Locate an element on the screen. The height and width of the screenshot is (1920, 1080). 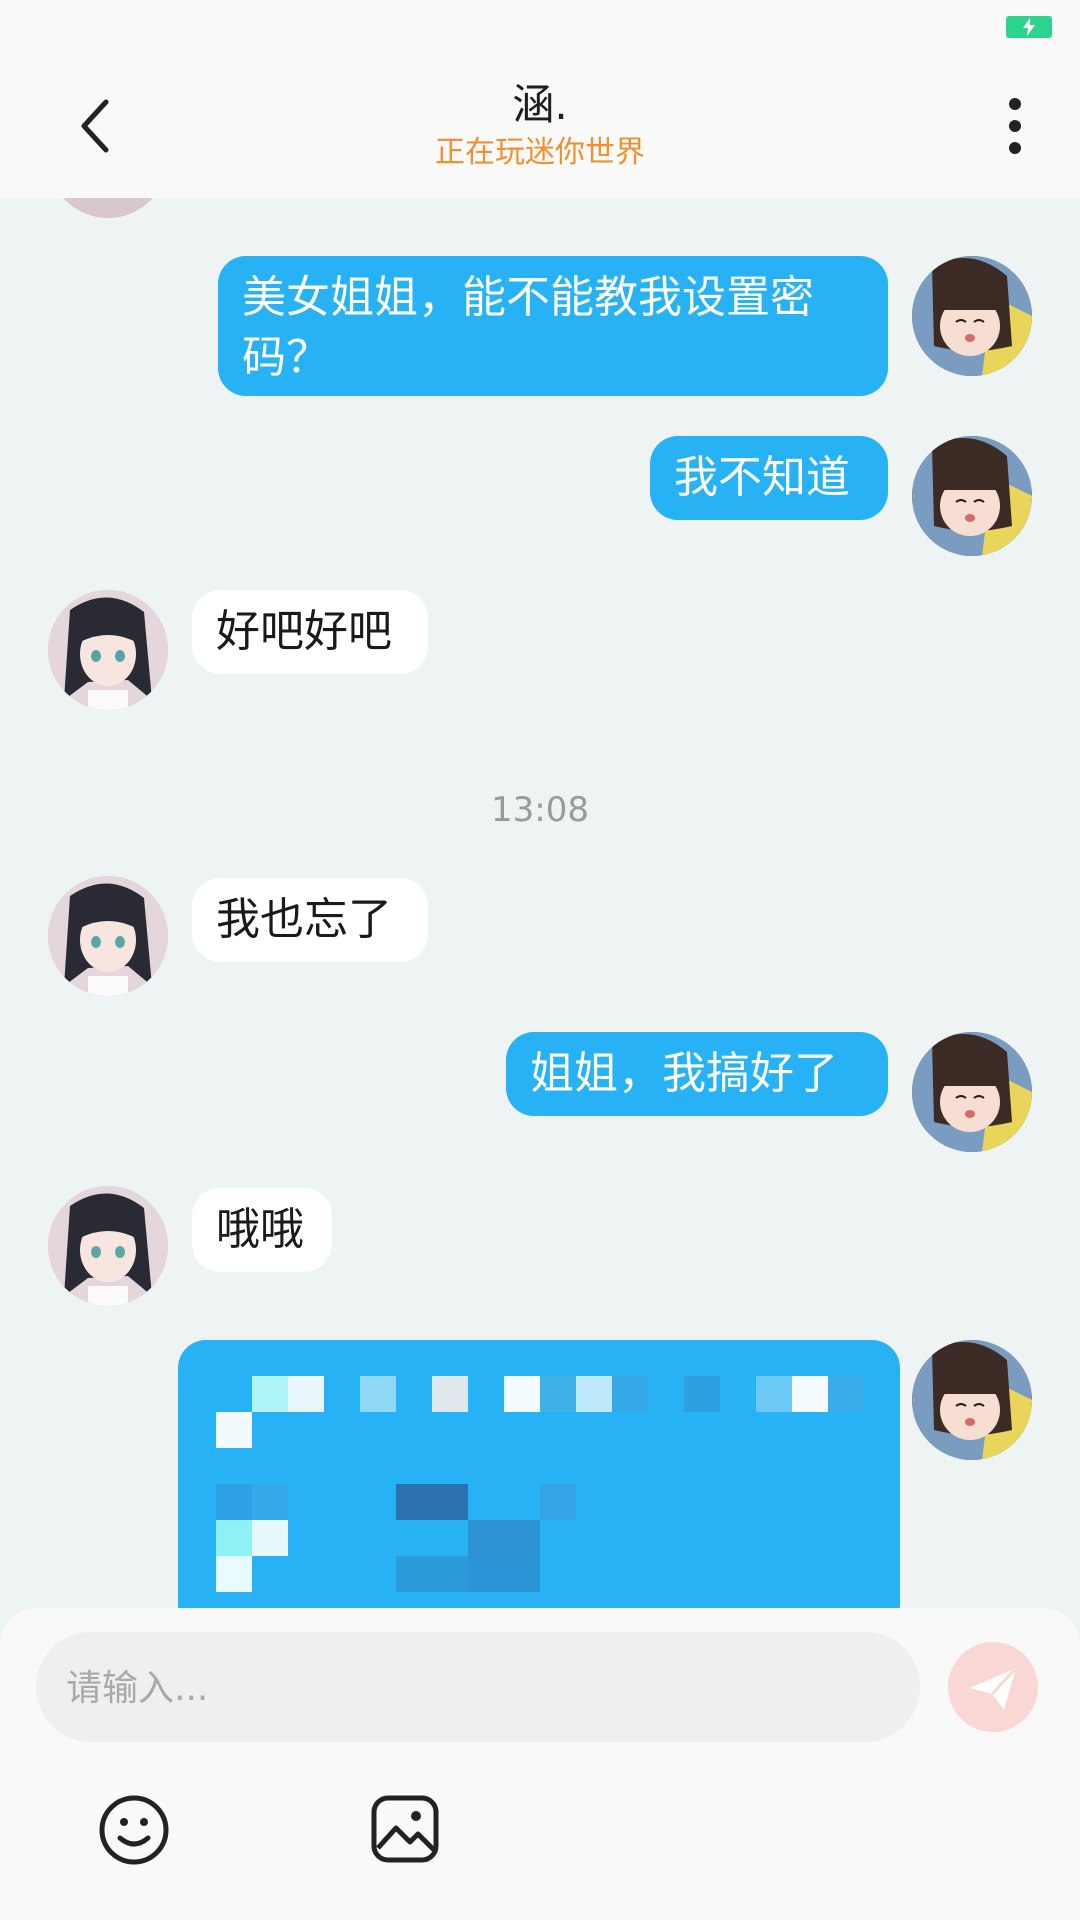
message-bubble-outgoing-censored is located at coordinates (539, 1474).